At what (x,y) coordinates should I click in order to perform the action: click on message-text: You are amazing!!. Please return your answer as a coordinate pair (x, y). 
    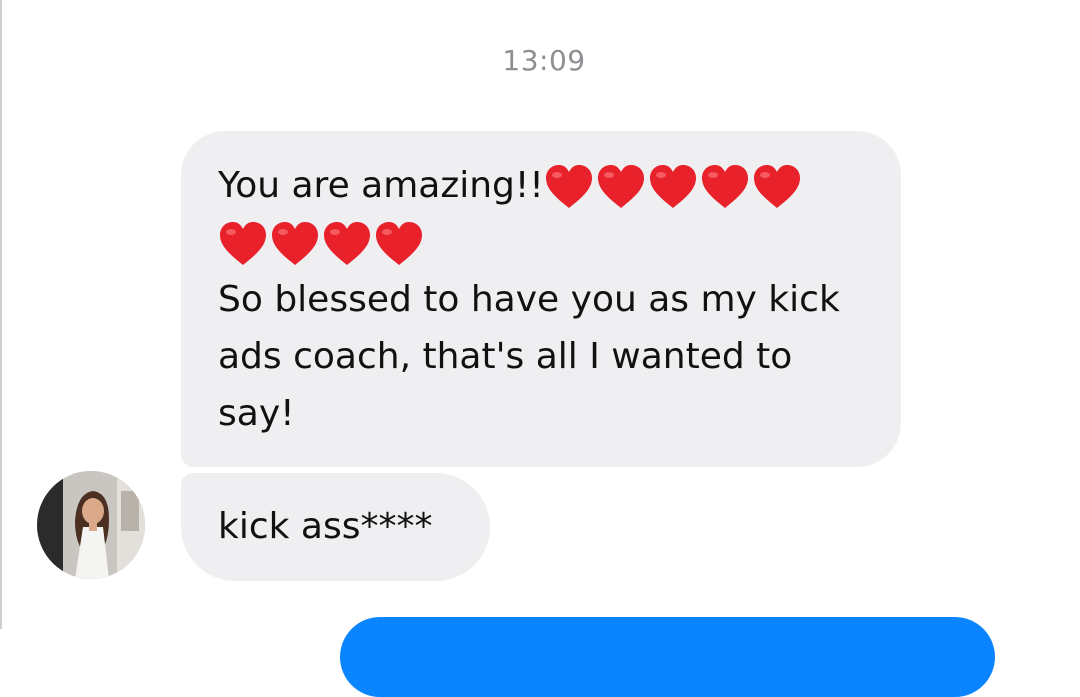
    Looking at the image, I should click on (381, 185).